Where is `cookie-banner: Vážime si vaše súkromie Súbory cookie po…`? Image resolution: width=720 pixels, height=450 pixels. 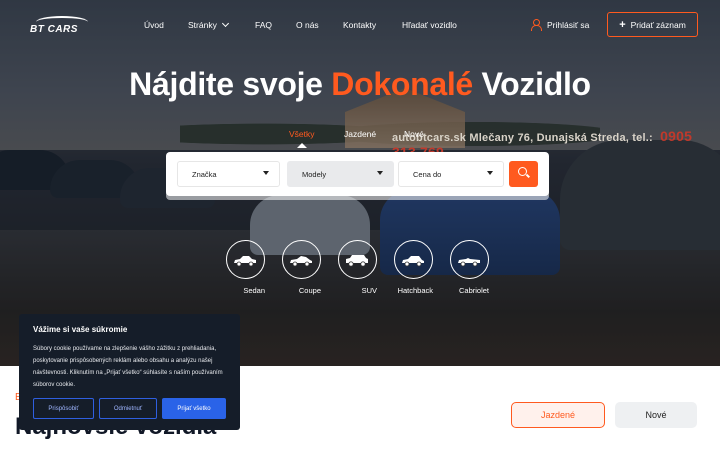
cookie-banner: Vážime si vaše súkromie Súbory cookie po… is located at coordinates (129, 372).